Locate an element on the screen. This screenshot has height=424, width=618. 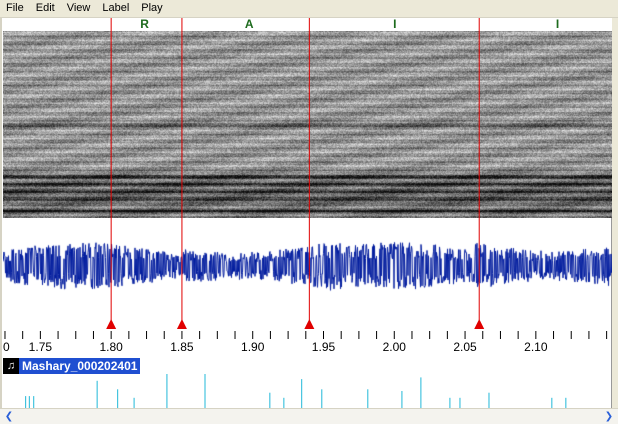
menu-edit: Edit is located at coordinates (45, 8).